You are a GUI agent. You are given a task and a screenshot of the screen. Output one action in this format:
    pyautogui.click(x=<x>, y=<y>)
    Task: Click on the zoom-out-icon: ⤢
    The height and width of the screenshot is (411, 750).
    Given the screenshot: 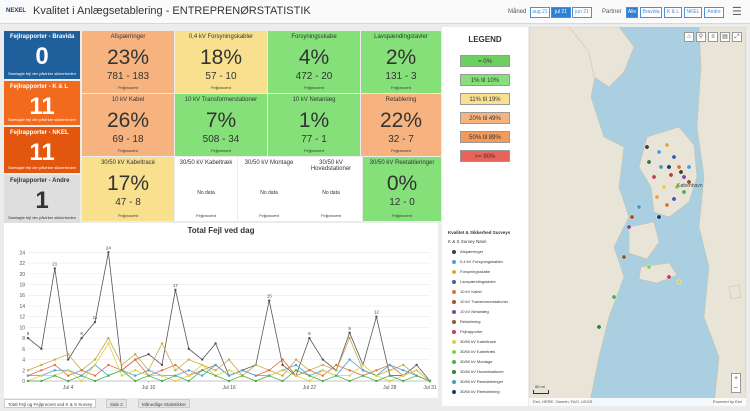 What is the action you would take?
    pyautogui.click(x=737, y=37)
    